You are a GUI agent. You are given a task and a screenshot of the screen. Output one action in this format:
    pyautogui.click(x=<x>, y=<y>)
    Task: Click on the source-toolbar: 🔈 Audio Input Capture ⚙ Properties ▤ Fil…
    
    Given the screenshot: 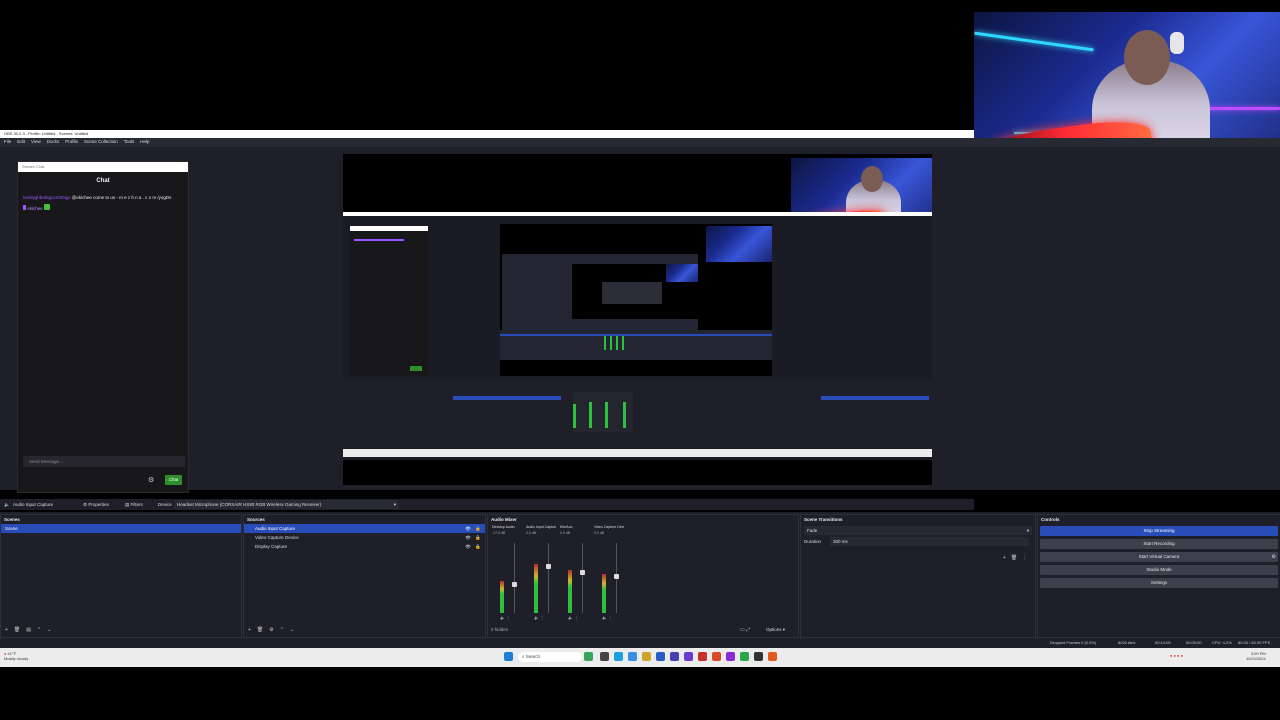 What is the action you would take?
    pyautogui.click(x=487, y=504)
    